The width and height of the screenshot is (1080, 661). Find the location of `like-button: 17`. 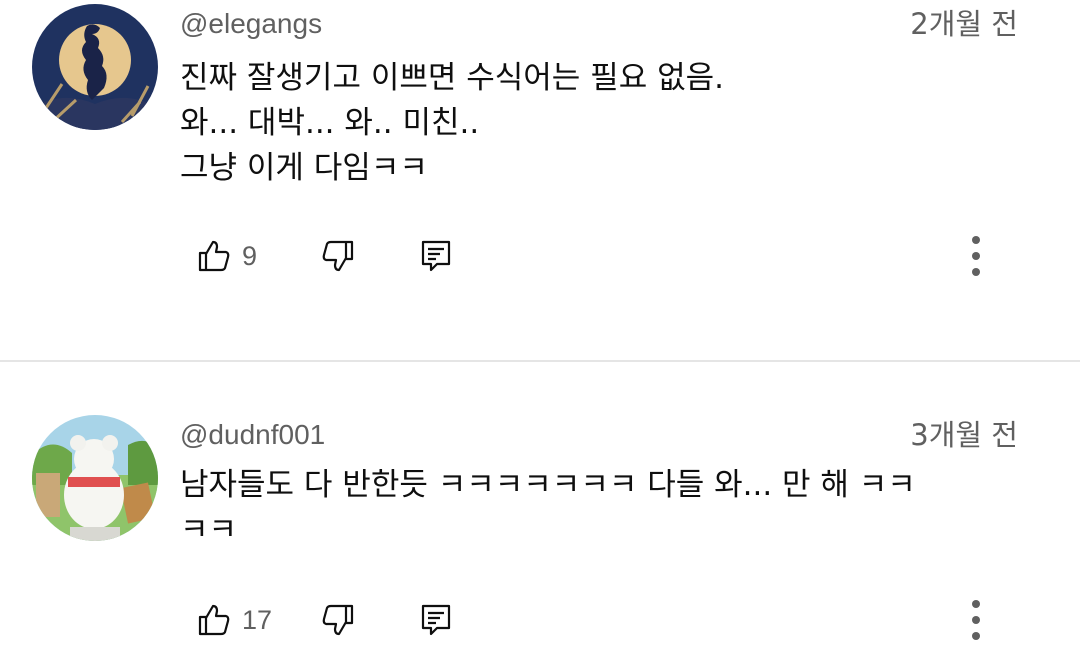

like-button: 17 is located at coordinates (234, 620).